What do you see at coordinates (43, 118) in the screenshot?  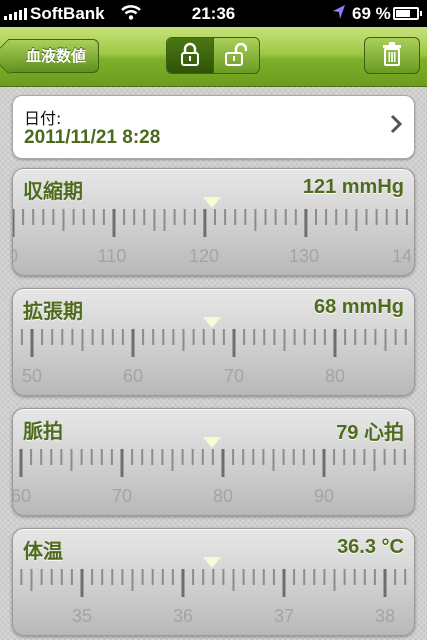 I see `date-label: 日付:` at bounding box center [43, 118].